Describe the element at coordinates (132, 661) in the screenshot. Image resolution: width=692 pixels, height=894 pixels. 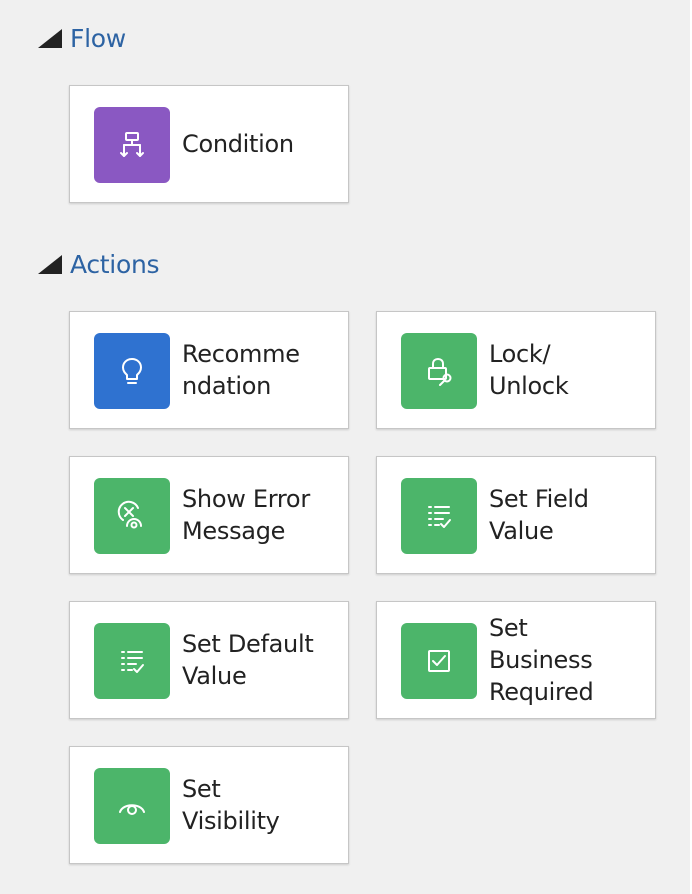
I see `default-list-icon` at that location.